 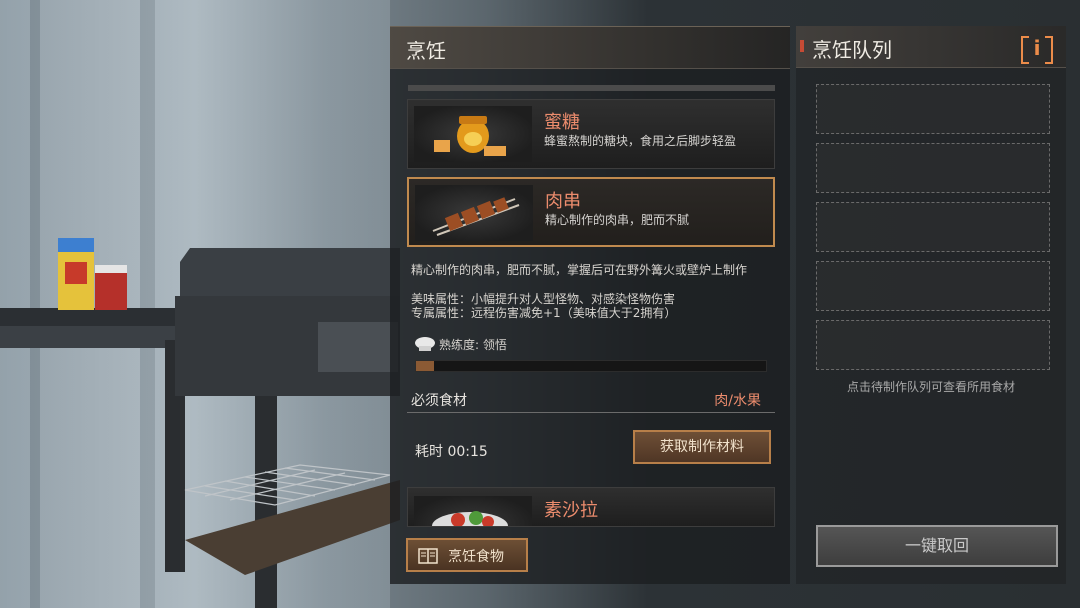 I want to click on cooking-panel-title: 烹饪, so click(x=426, y=51).